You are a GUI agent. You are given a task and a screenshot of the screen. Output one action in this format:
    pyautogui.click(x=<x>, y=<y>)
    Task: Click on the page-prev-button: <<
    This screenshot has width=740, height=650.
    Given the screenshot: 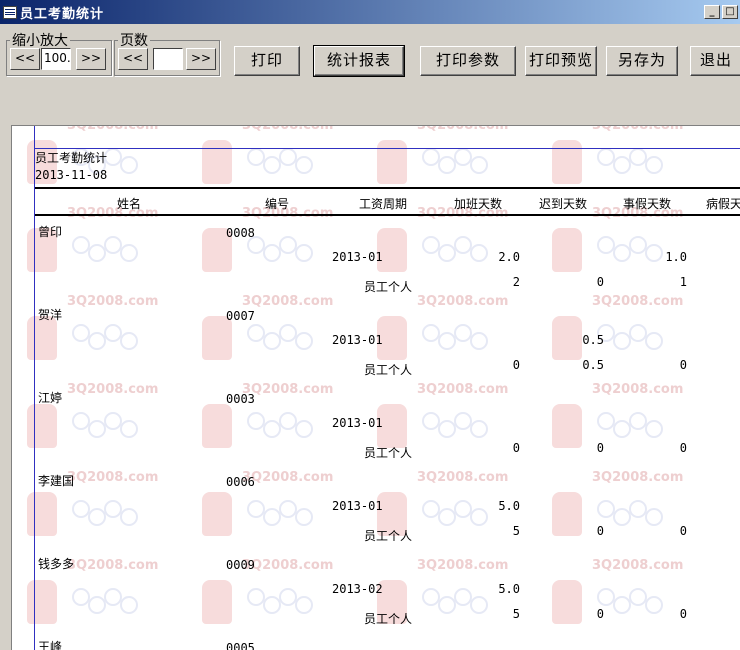 What is the action you would take?
    pyautogui.click(x=133, y=59)
    